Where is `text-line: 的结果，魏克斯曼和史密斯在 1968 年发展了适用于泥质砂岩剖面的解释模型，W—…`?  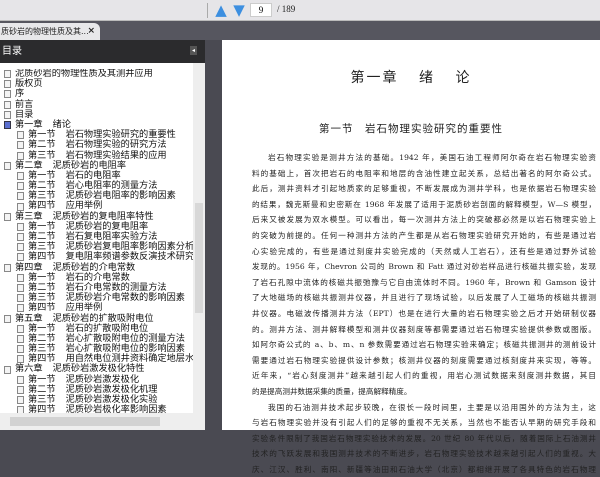
text-line: 的结果，魏克斯曼和史密斯在 1968 年发展了适用于泥质砂岩剖面的解释模型，W—… is located at coordinates (424, 204).